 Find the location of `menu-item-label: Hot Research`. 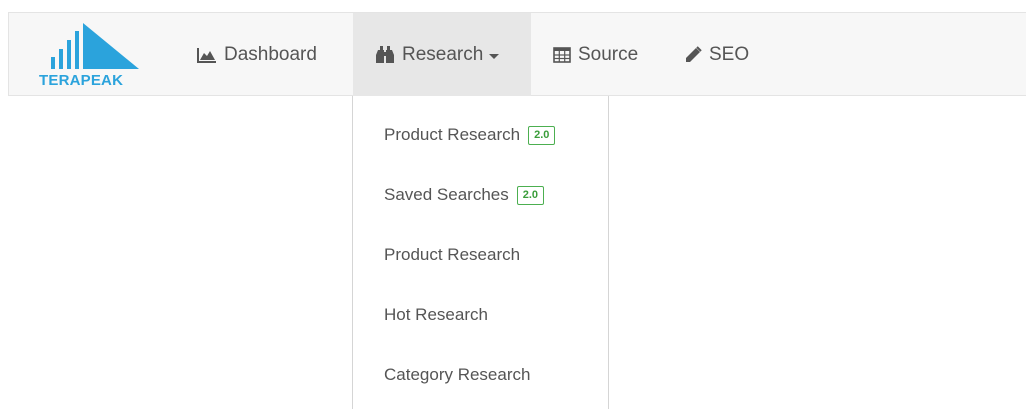

menu-item-label: Hot Research is located at coordinates (436, 314).